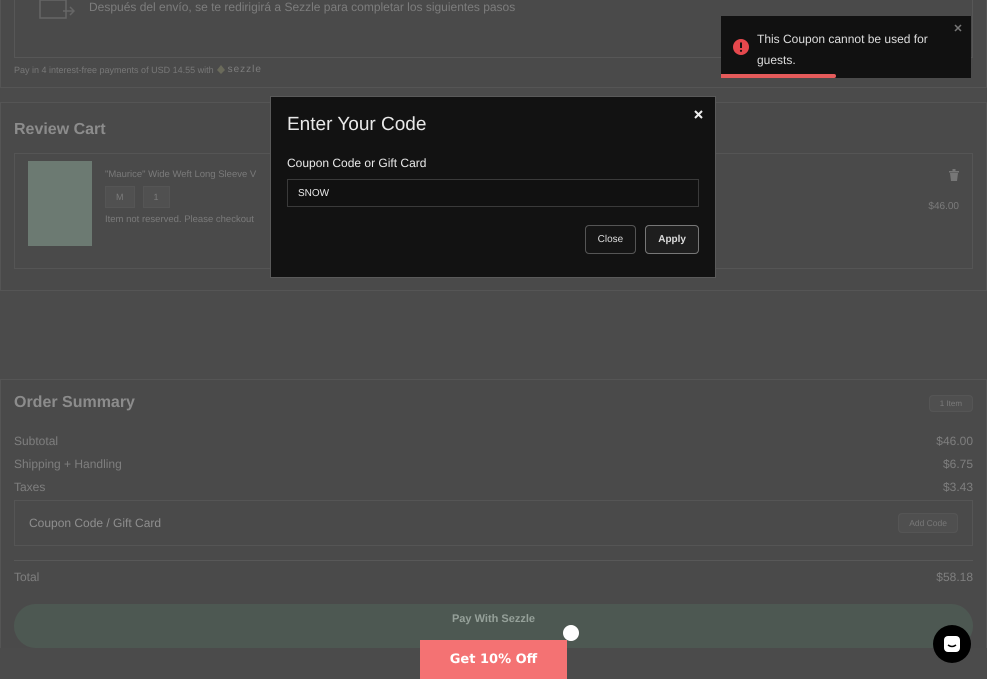 Image resolution: width=987 pixels, height=679 pixels. I want to click on round-dot-icon, so click(571, 633).